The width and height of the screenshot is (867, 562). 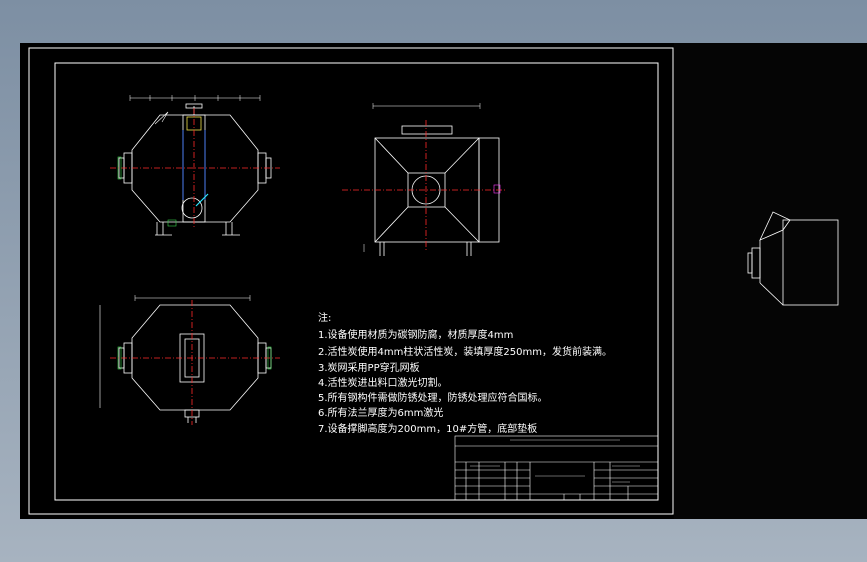 I want to click on note-item-5: 5.所有钢构件需做防锈处理，防锈处理应符合国标。, so click(x=433, y=397).